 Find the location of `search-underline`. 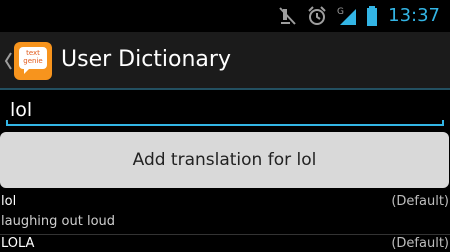

search-underline is located at coordinates (225, 125).